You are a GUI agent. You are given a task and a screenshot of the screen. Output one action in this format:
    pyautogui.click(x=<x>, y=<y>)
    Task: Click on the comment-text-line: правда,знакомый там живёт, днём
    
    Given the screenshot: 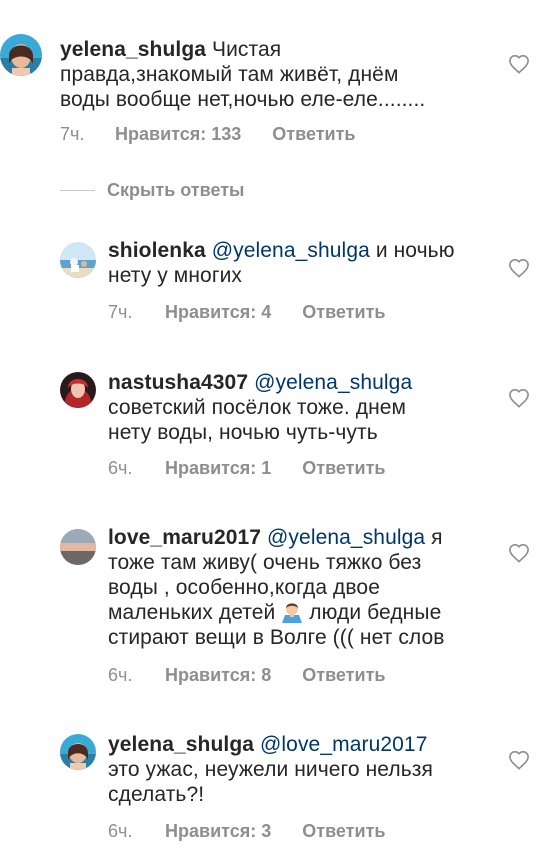 What is the action you would take?
    pyautogui.click(x=229, y=74)
    